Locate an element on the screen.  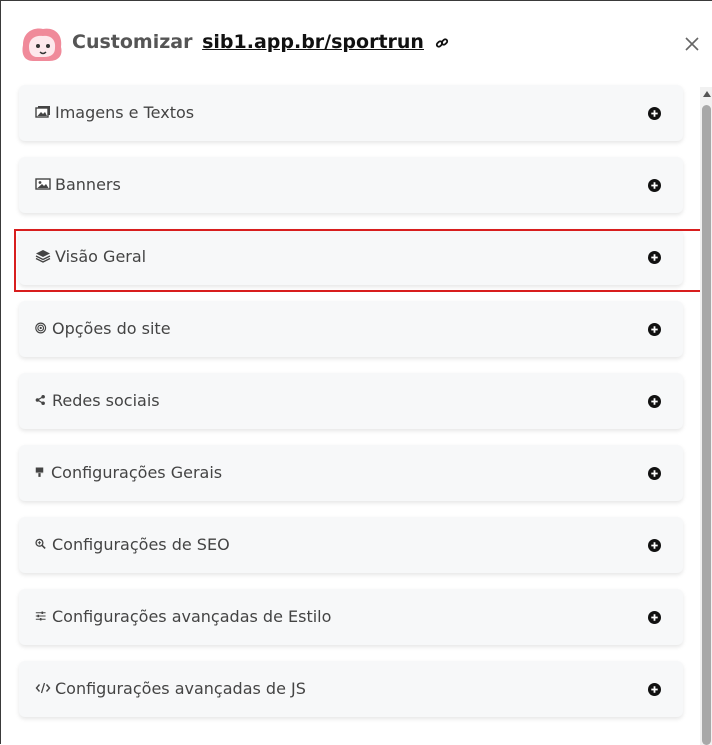
section-configuracoes-avancadas-js: Configurações avançadas de JS is located at coordinates (351, 689).